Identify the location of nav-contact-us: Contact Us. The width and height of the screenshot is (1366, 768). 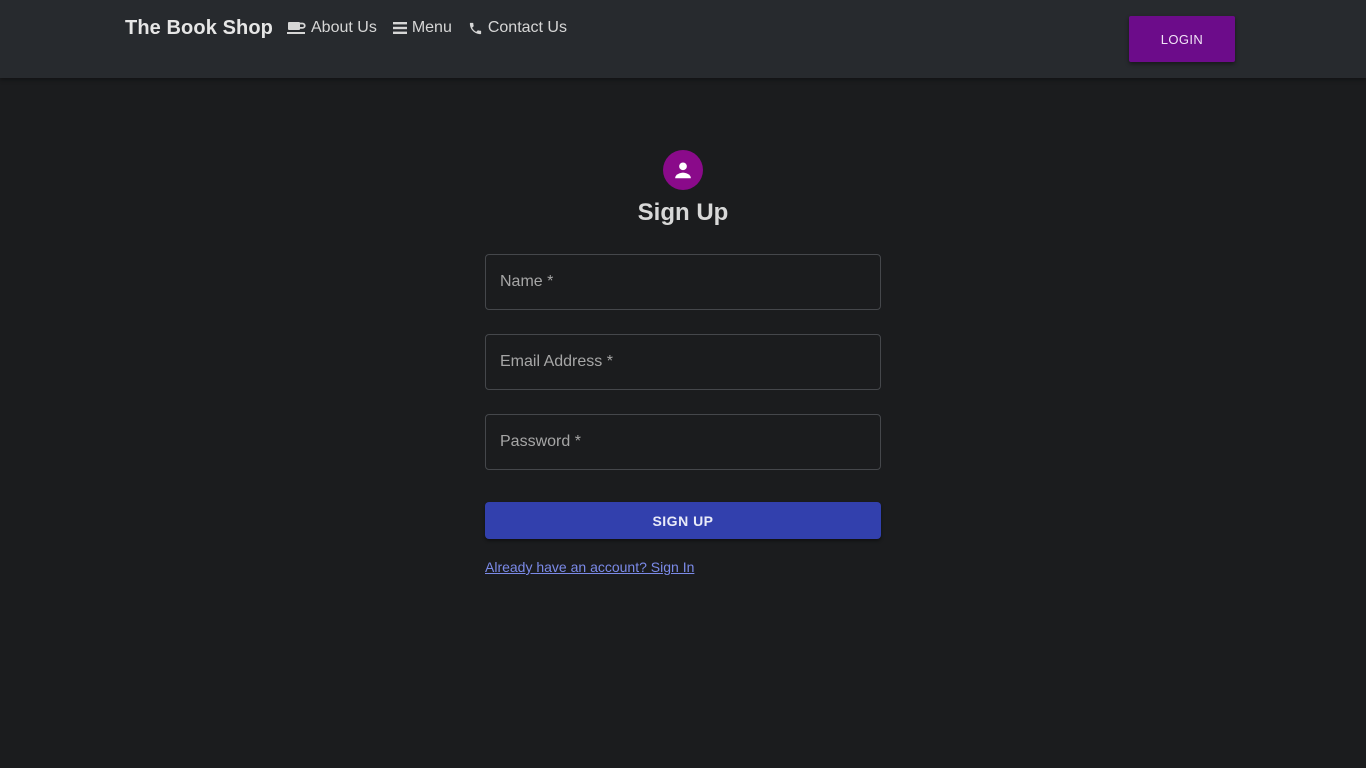
(517, 28).